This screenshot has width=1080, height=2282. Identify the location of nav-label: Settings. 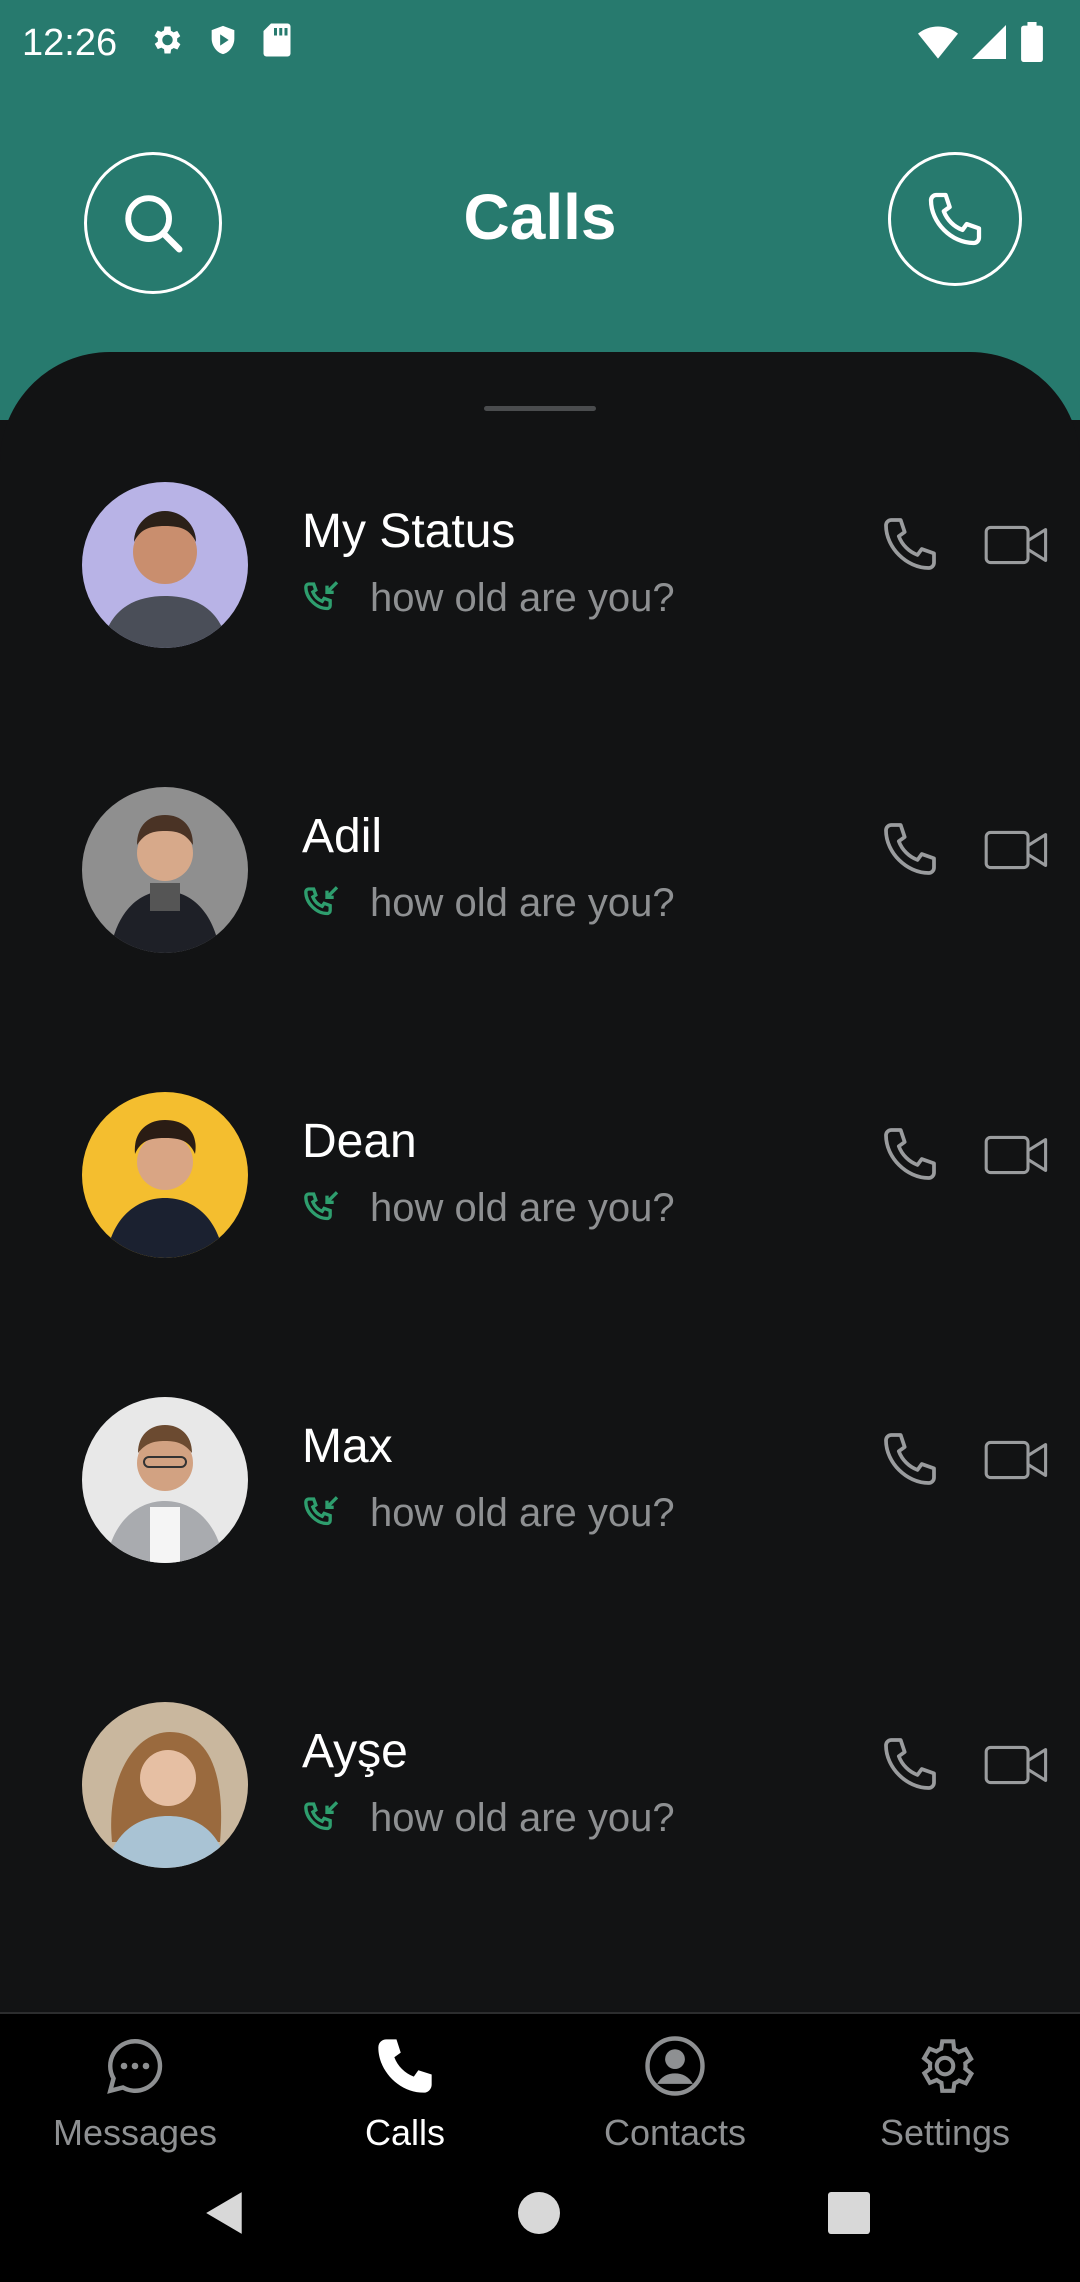
(945, 2132).